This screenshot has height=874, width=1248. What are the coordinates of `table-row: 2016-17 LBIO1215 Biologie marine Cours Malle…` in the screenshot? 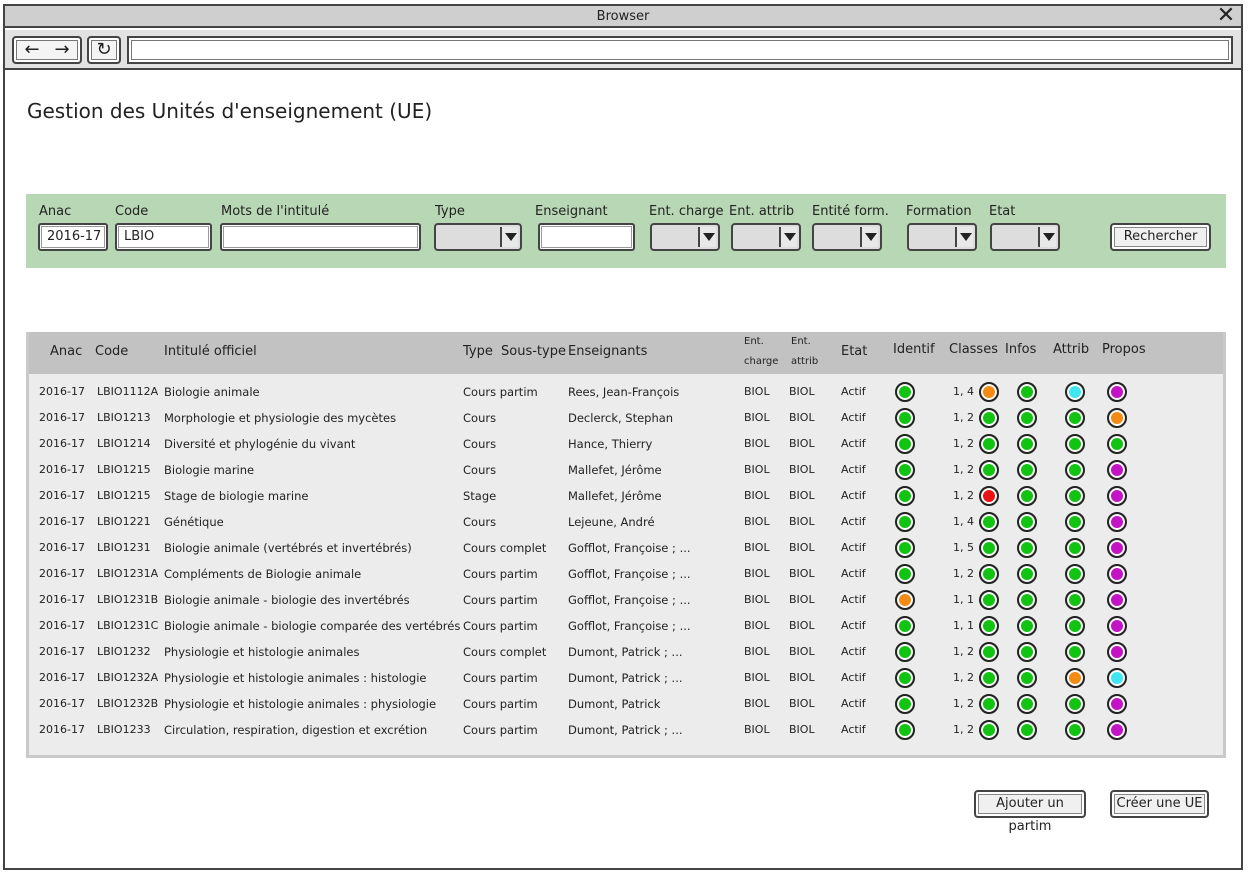 It's located at (626, 470).